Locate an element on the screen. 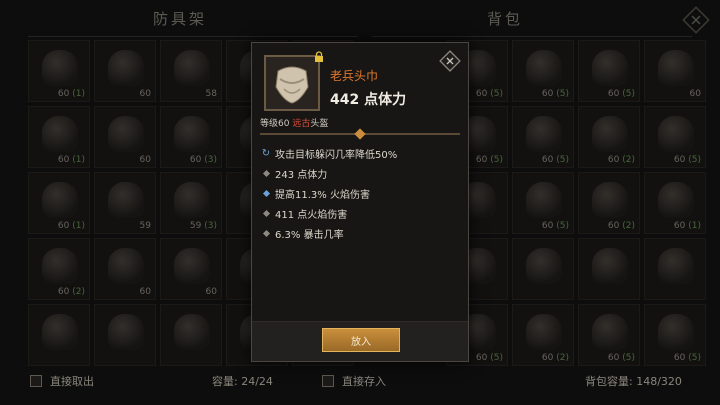 Image resolution: width=720 pixels, height=405 pixels. item-level: 等级60 is located at coordinates (276, 124).